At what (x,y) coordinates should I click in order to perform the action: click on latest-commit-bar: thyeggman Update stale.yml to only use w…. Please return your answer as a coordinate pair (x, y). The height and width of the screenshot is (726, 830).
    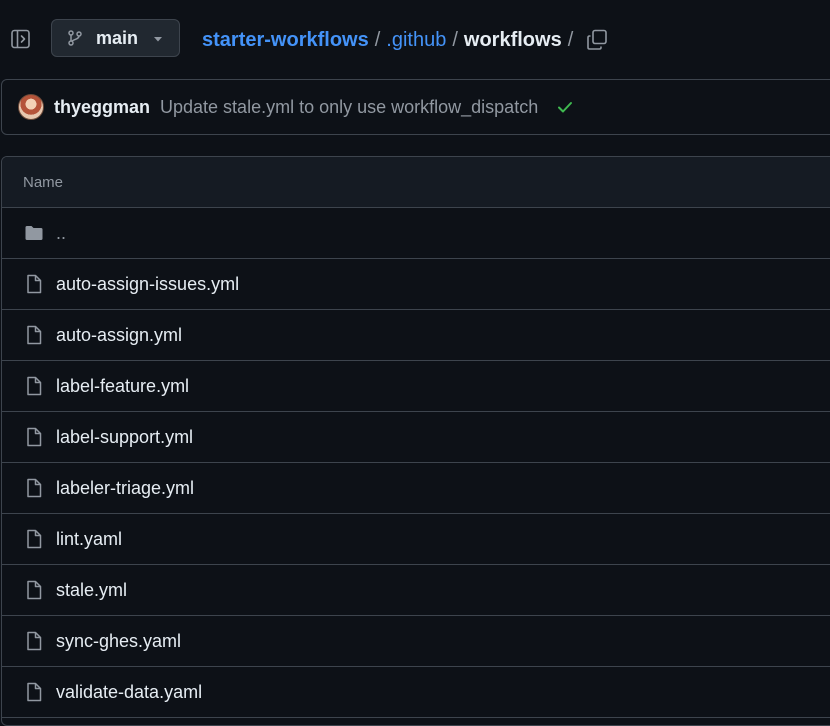
    Looking at the image, I should click on (415, 107).